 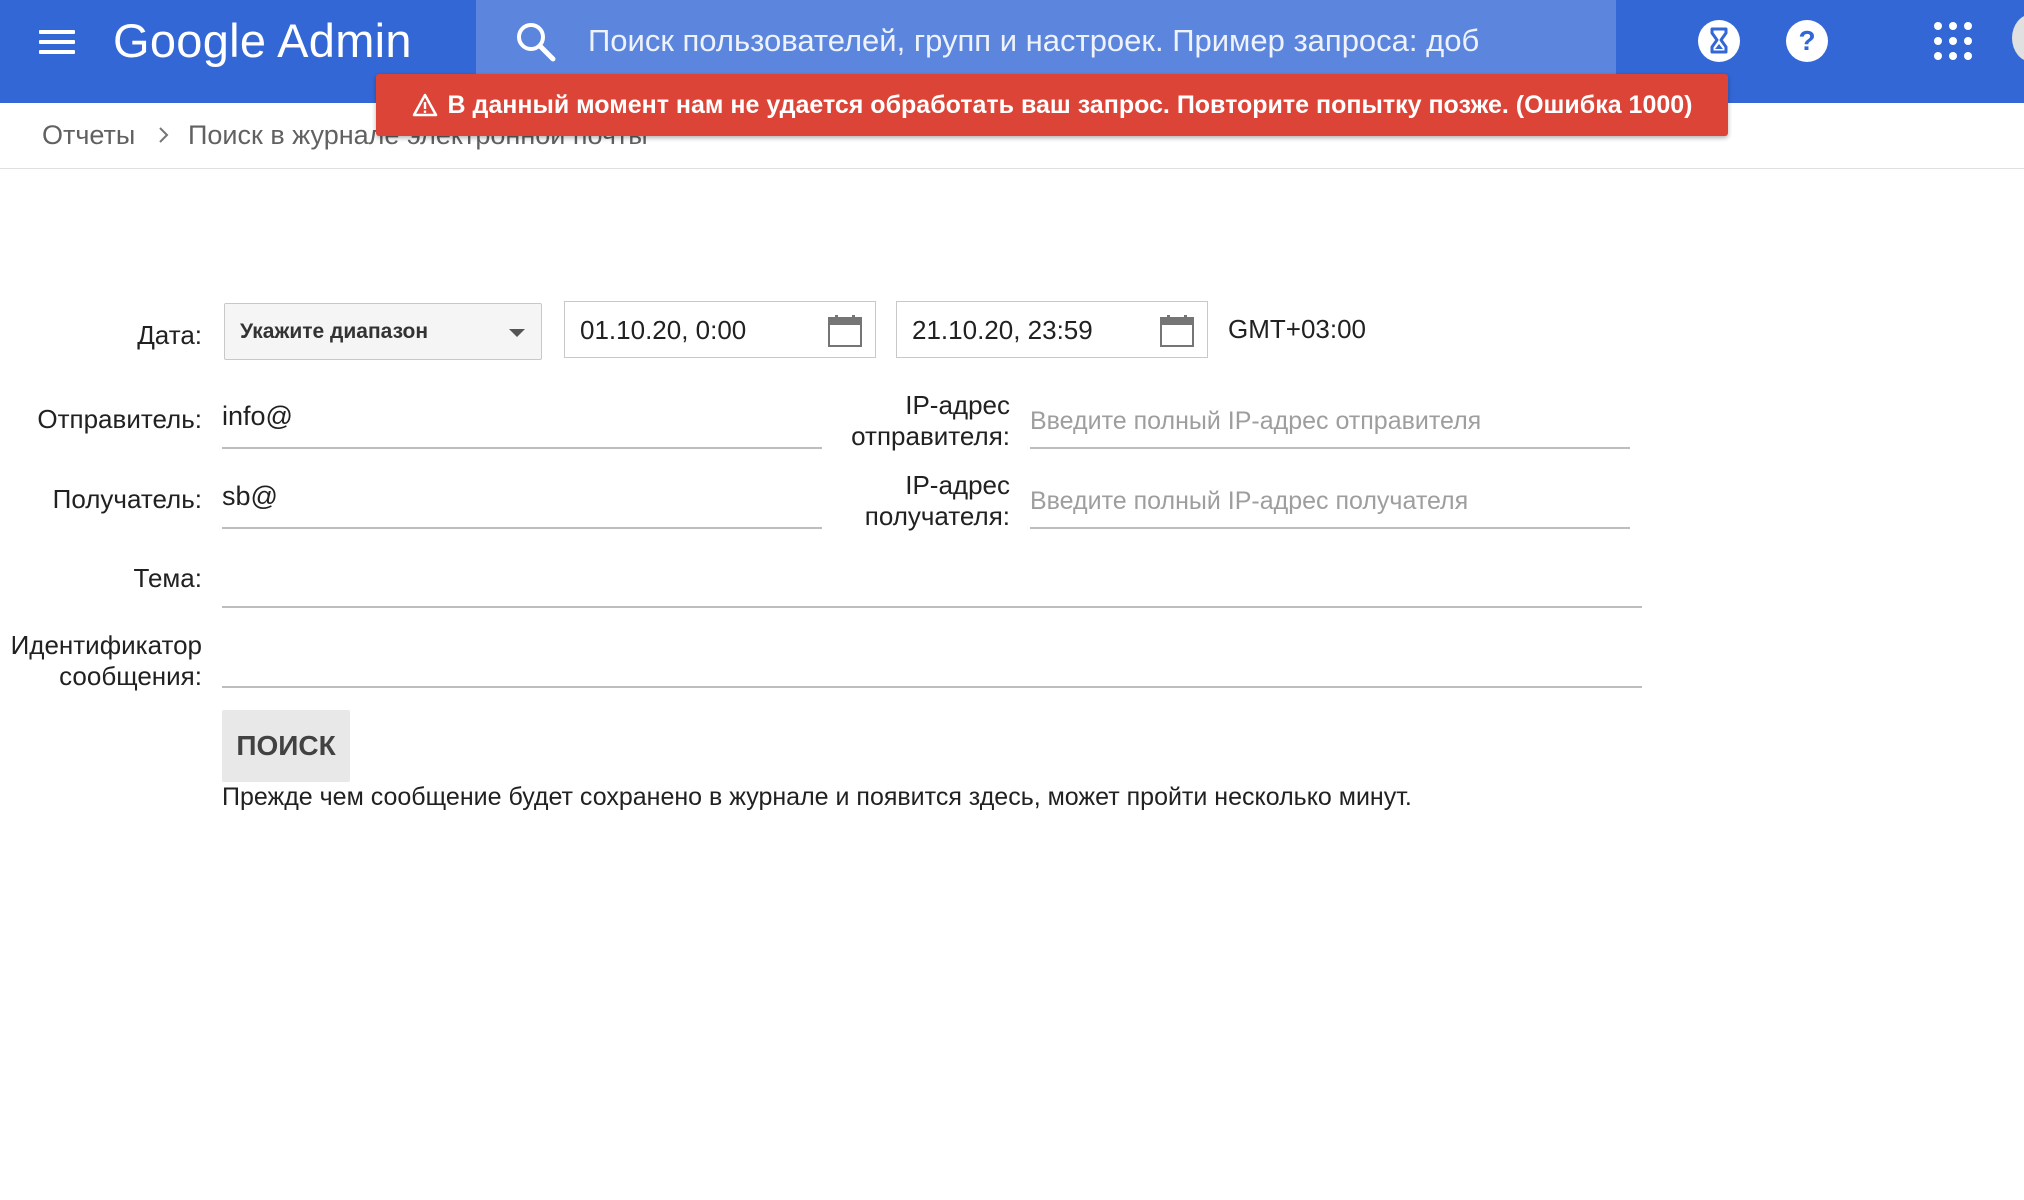 I want to click on message-id-label-line2: сообщения:, so click(x=130, y=676).